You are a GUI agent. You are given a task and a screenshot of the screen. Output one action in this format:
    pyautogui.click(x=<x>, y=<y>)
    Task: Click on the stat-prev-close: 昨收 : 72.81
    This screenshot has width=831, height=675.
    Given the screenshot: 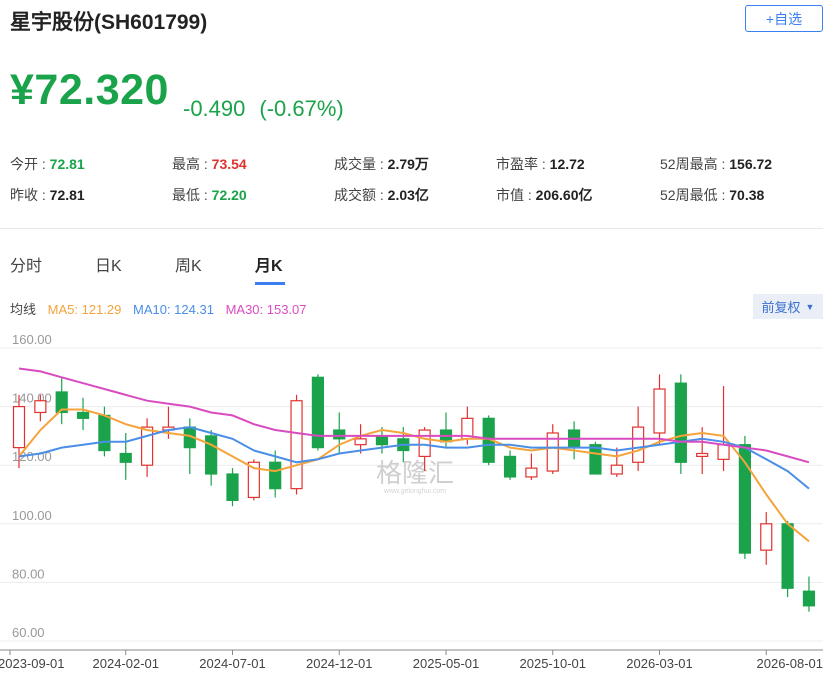 What is the action you would take?
    pyautogui.click(x=47, y=195)
    